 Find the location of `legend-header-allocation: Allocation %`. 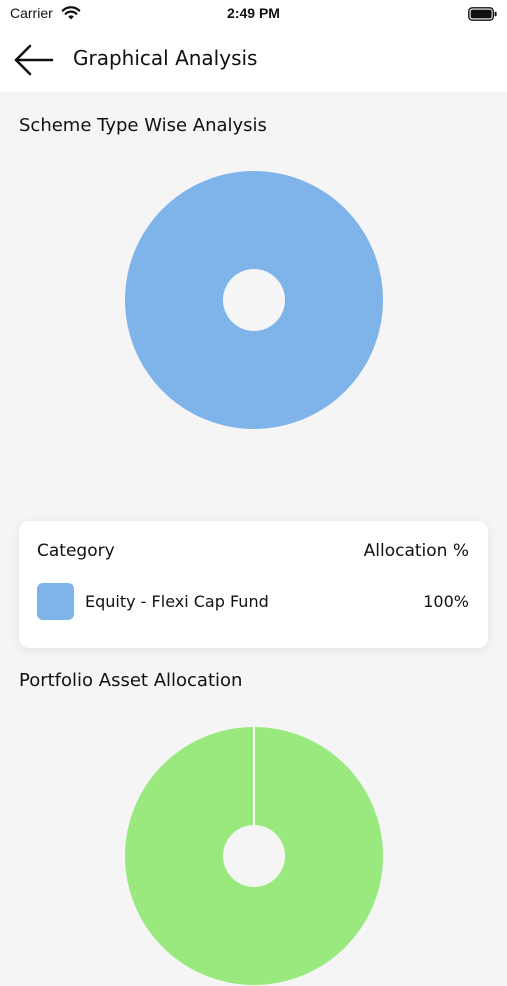

legend-header-allocation: Allocation % is located at coordinates (416, 551).